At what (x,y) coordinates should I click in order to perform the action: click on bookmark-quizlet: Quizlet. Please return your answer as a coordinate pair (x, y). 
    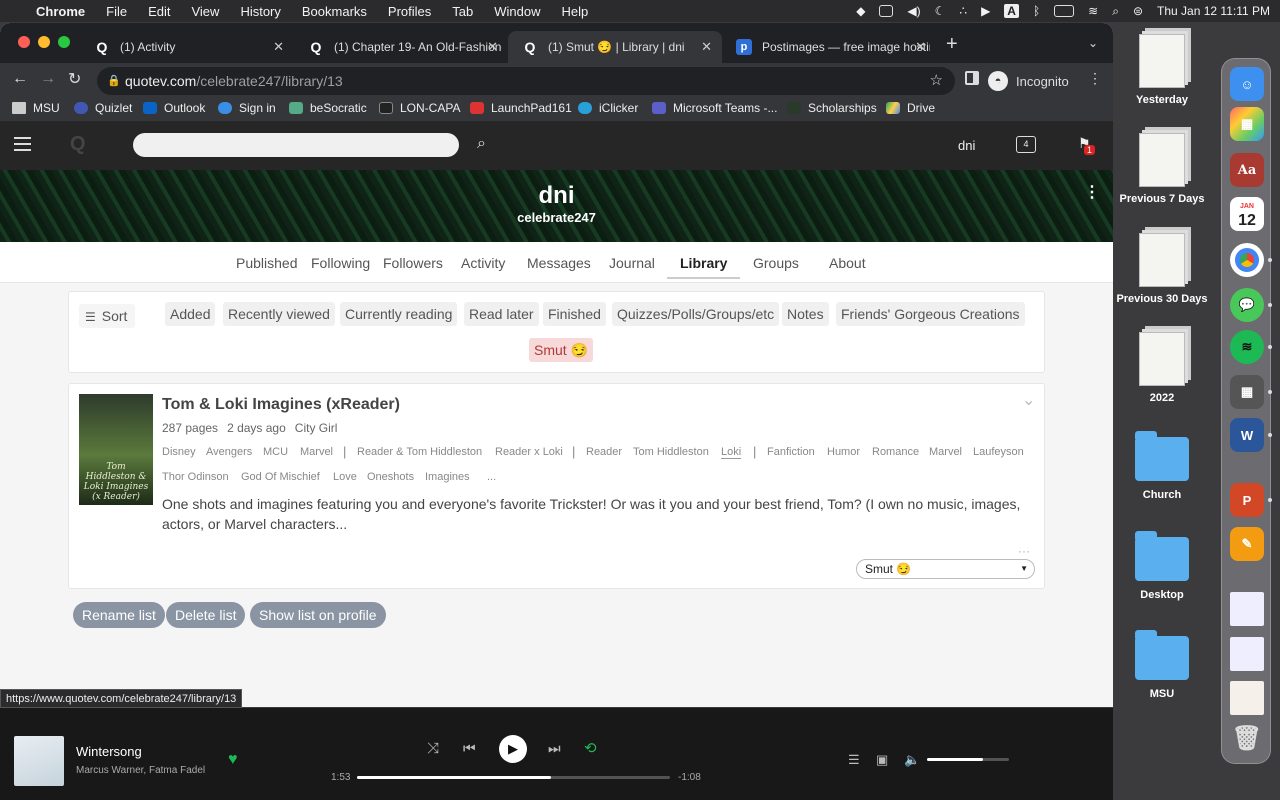
    Looking at the image, I should click on (103, 108).